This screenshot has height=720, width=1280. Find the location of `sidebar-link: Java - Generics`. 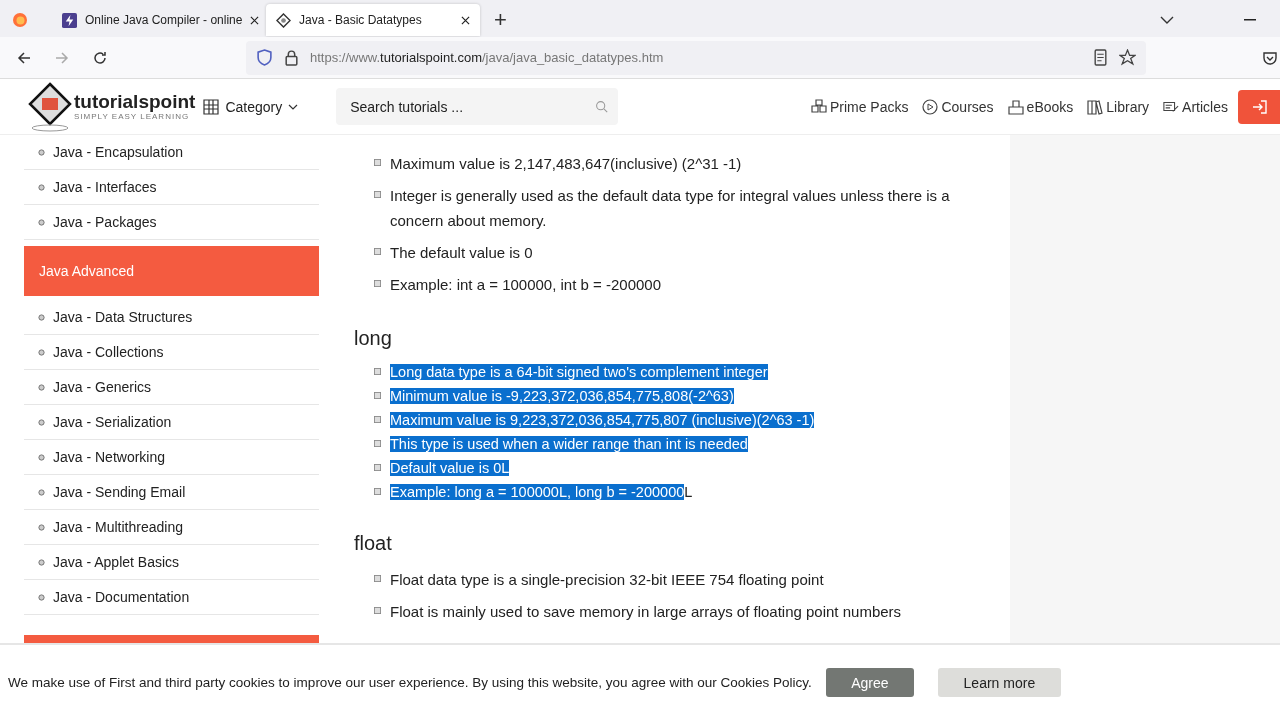

sidebar-link: Java - Generics is located at coordinates (102, 387).